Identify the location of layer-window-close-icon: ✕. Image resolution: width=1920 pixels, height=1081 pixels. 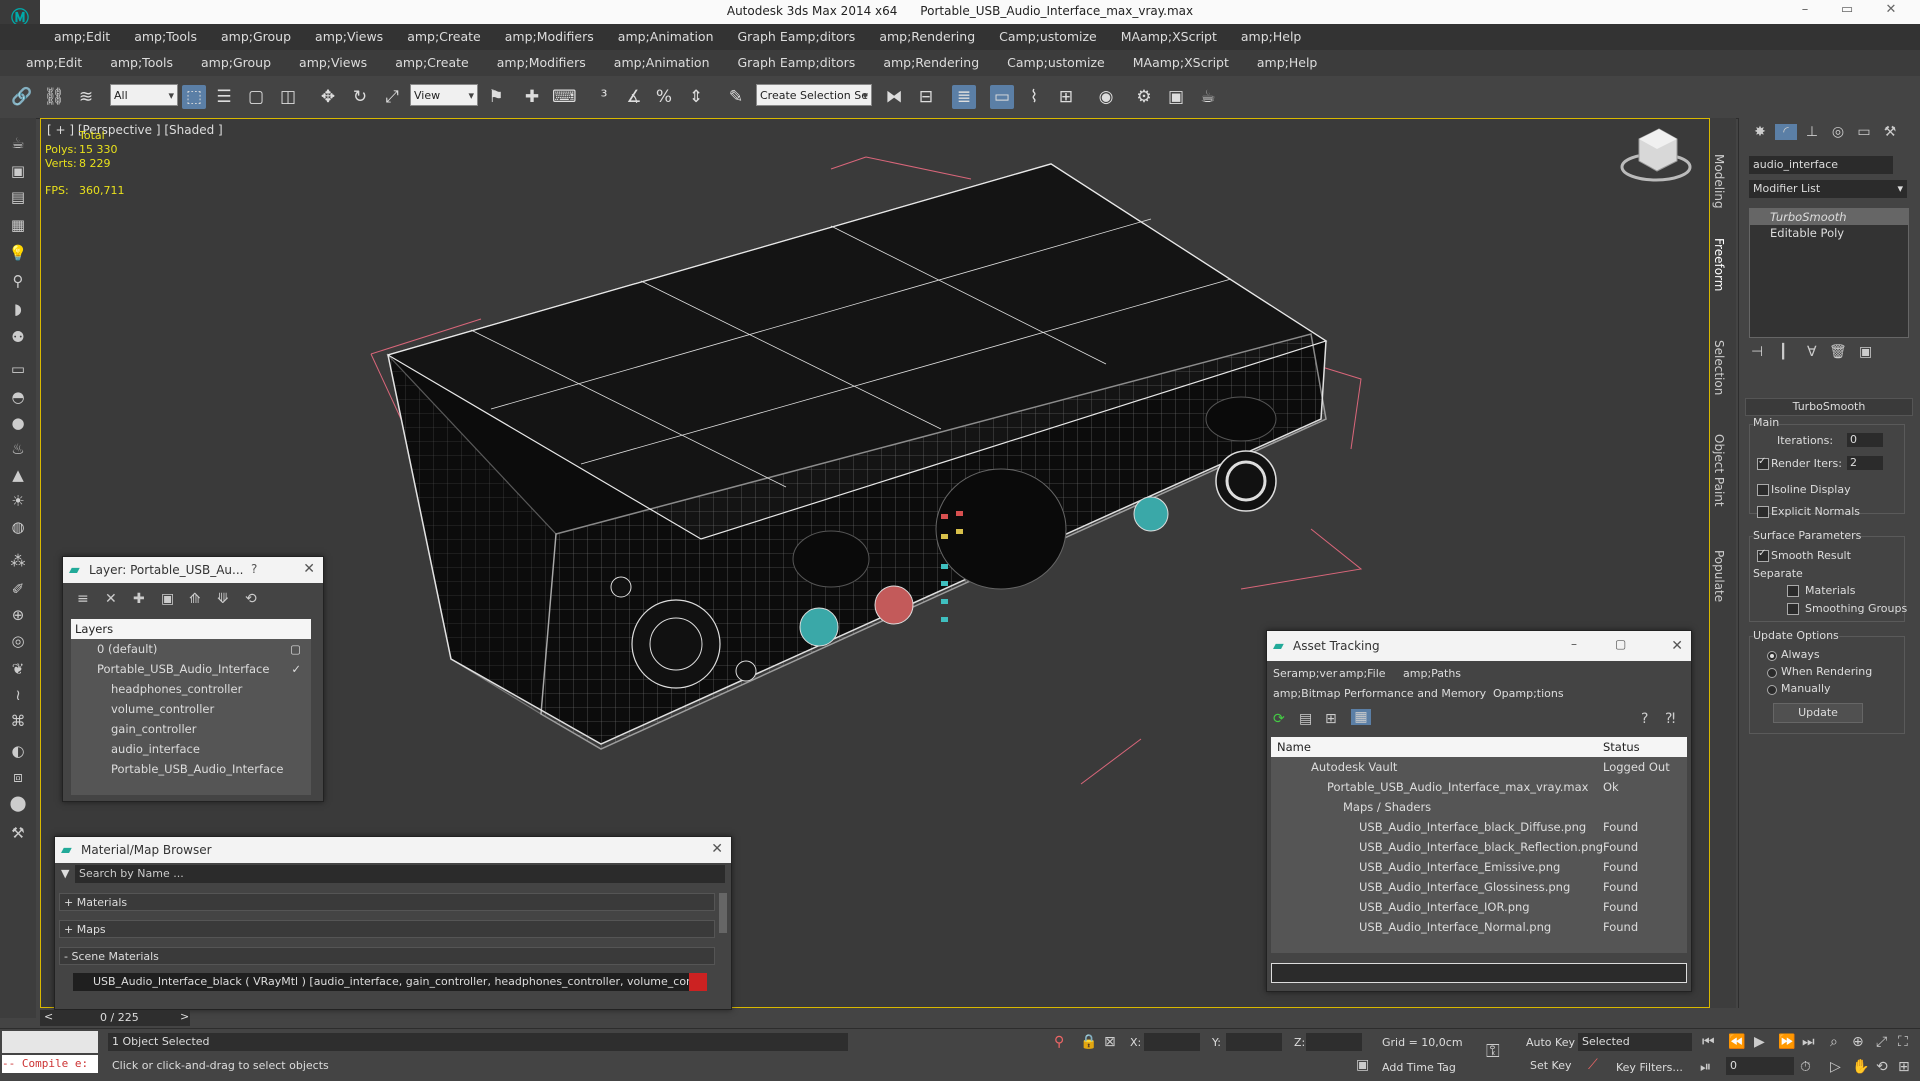
(309, 569).